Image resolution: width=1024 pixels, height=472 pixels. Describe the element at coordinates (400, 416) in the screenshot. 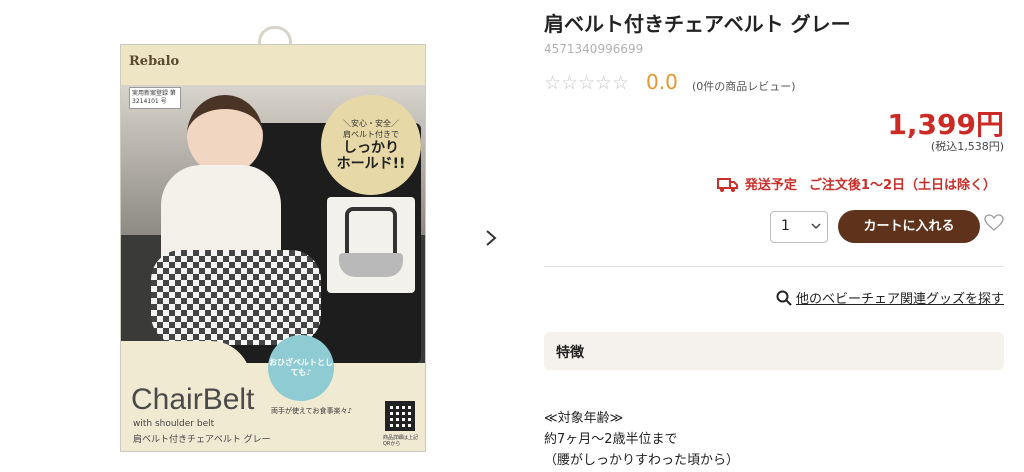

I see `qr-code` at that location.